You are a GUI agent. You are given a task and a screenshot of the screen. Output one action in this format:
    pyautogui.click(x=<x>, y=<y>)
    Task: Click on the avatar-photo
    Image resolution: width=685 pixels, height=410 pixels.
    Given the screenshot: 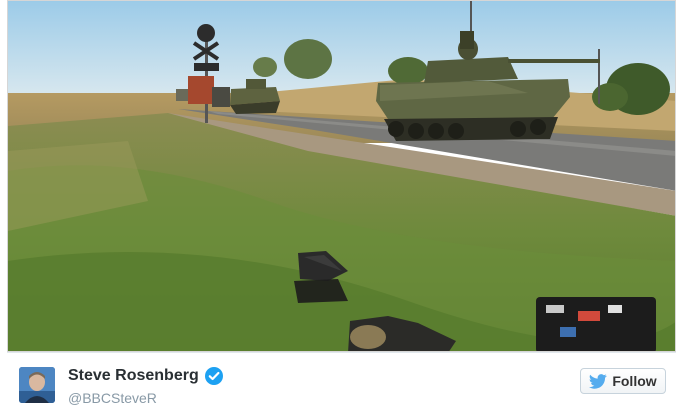 What is the action you would take?
    pyautogui.click(x=37, y=385)
    